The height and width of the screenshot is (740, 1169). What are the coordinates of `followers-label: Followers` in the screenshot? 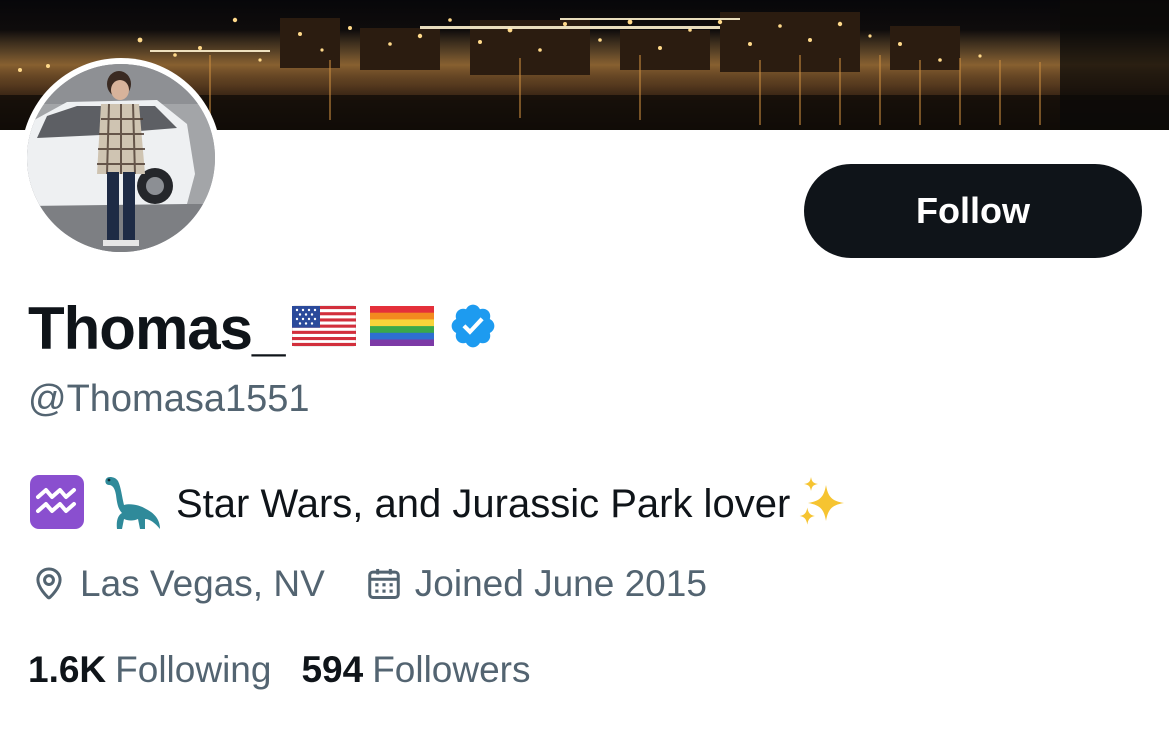 It's located at (451, 669).